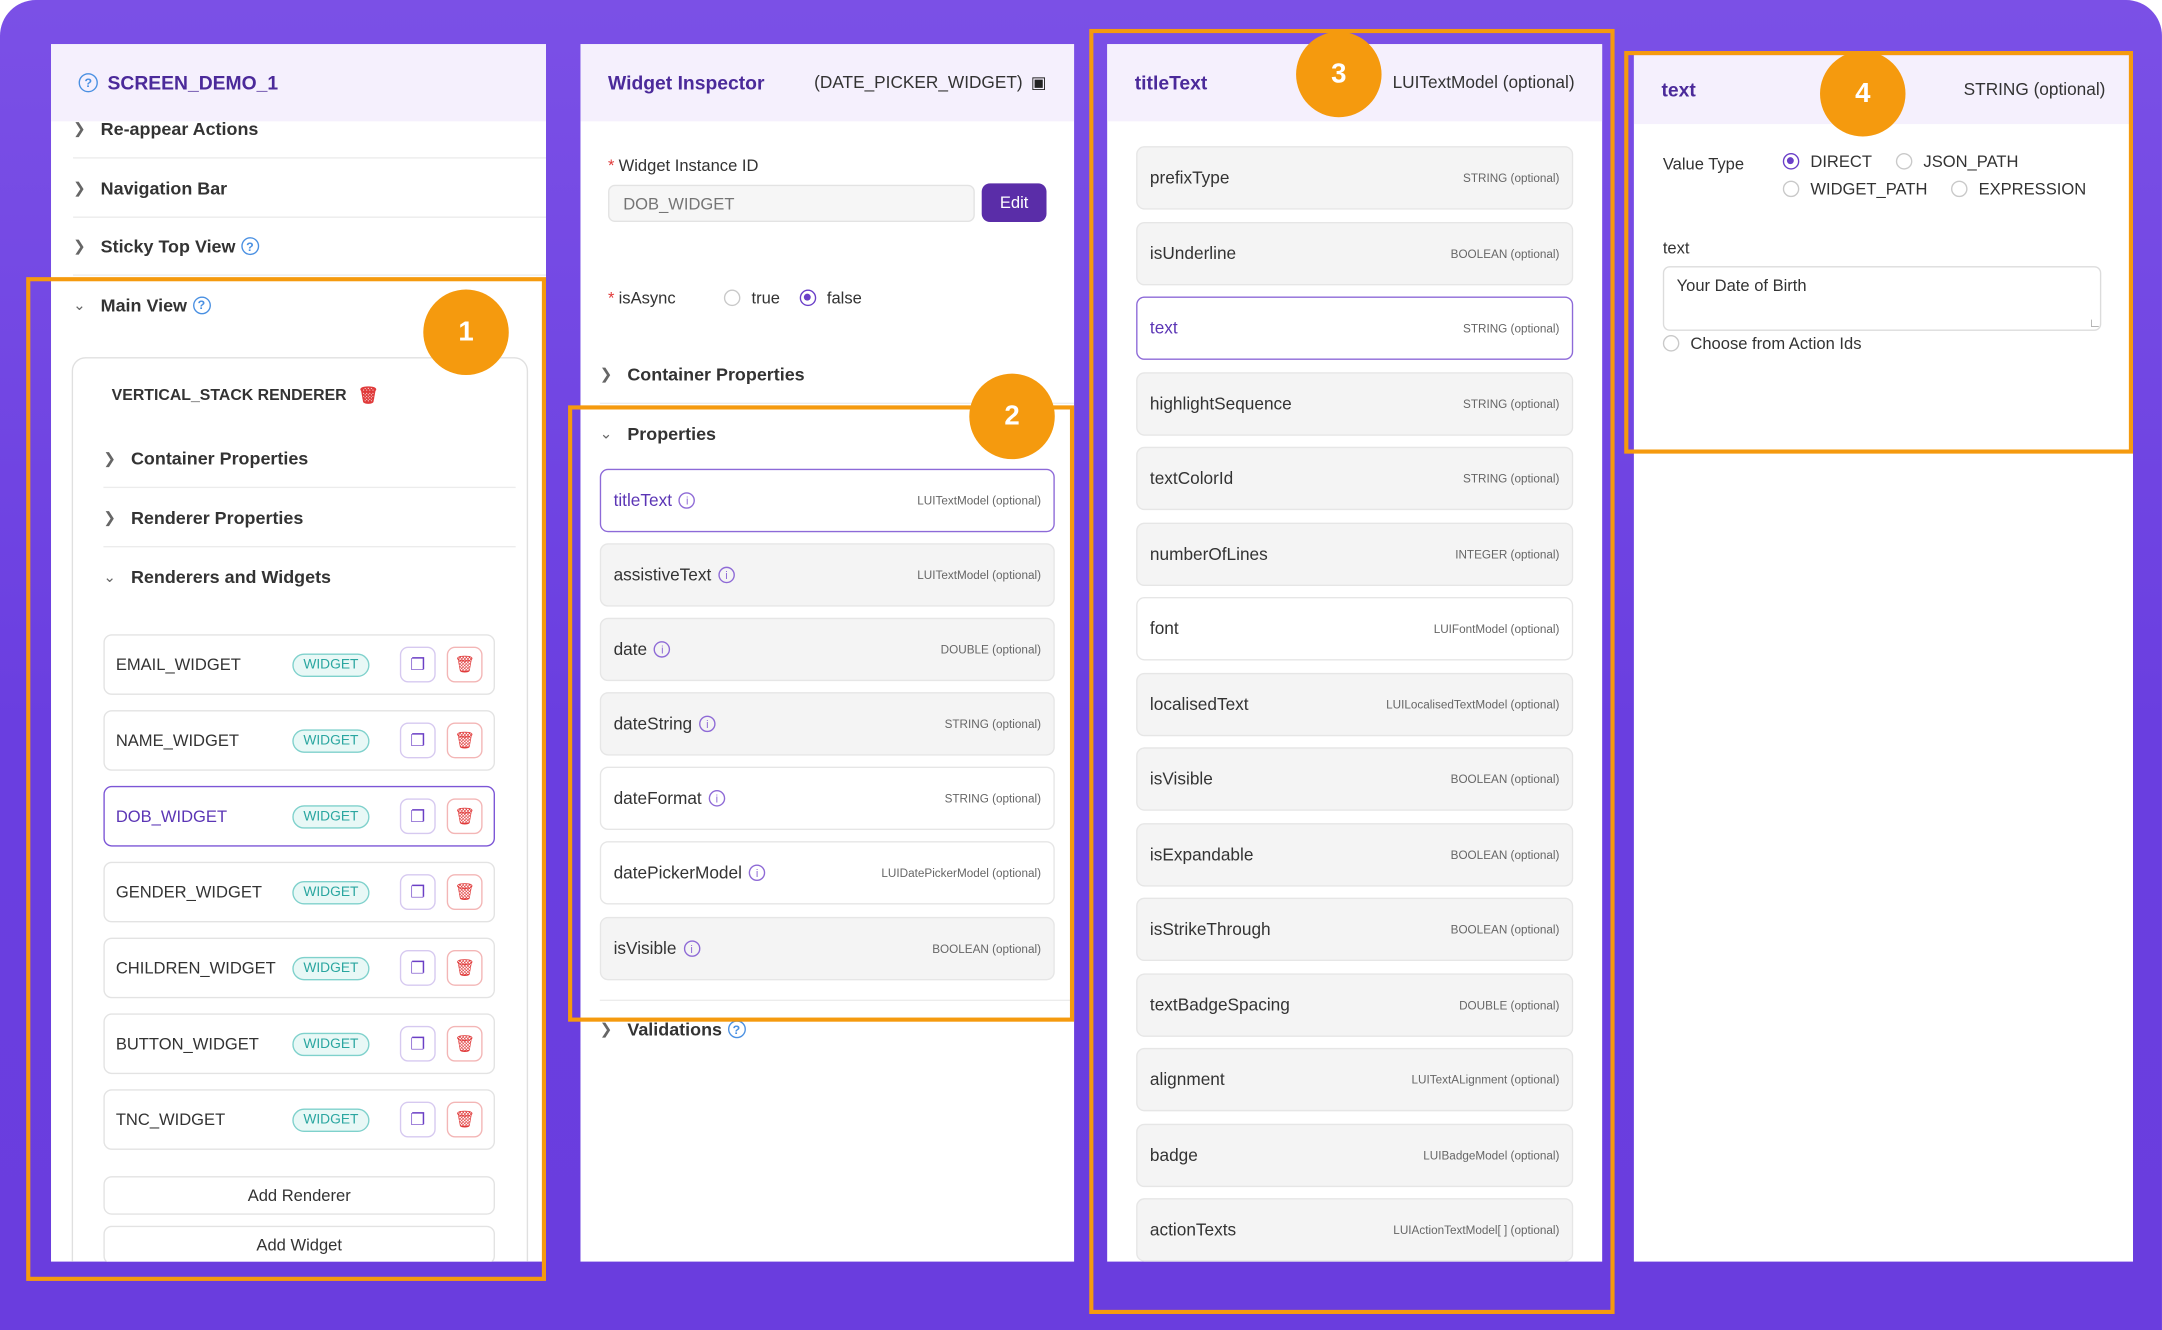  What do you see at coordinates (299, 1195) in the screenshot?
I see `add-renderer-button: Add Renderer` at bounding box center [299, 1195].